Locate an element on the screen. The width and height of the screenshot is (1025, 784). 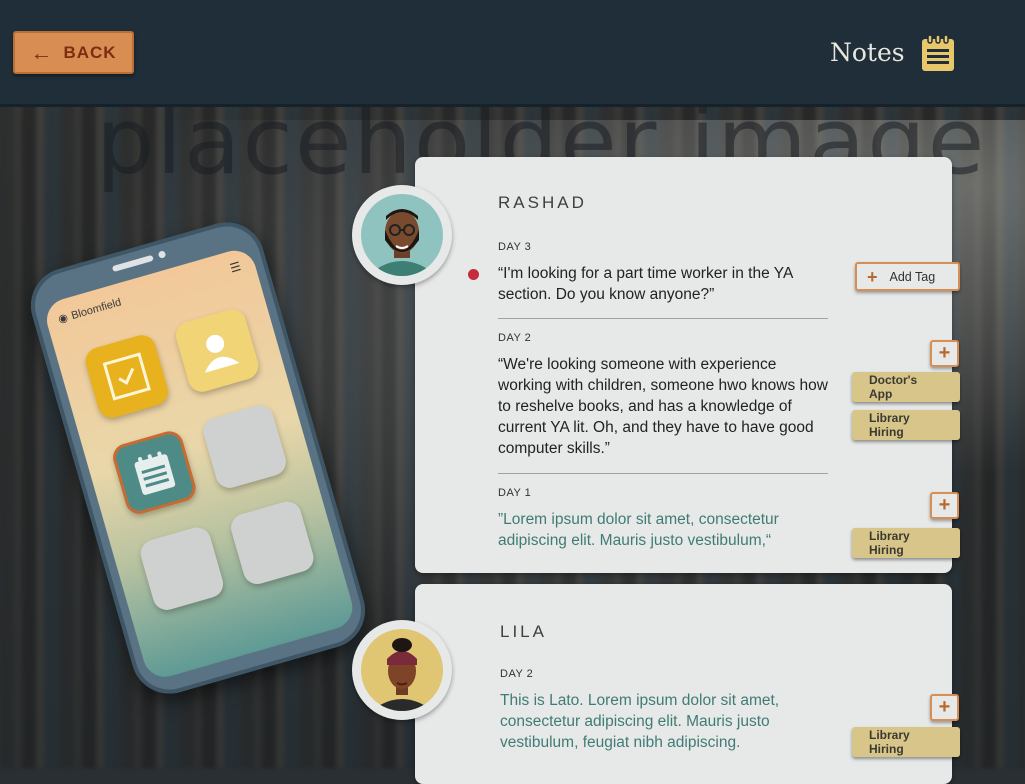
checkbox-icon is located at coordinates (126, 376).